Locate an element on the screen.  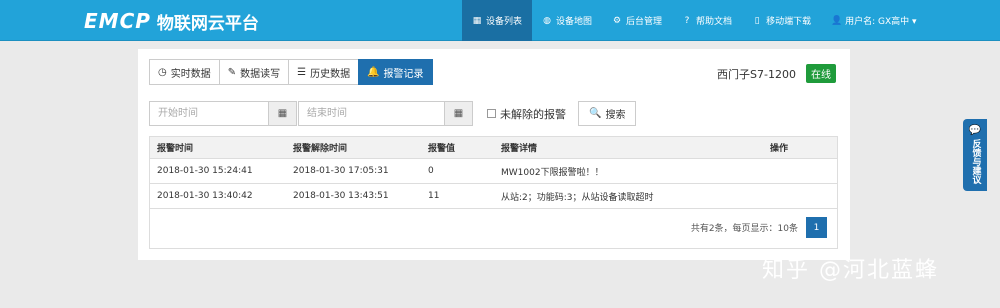
nav-label: 移动端下载 is located at coordinates (789, 22).